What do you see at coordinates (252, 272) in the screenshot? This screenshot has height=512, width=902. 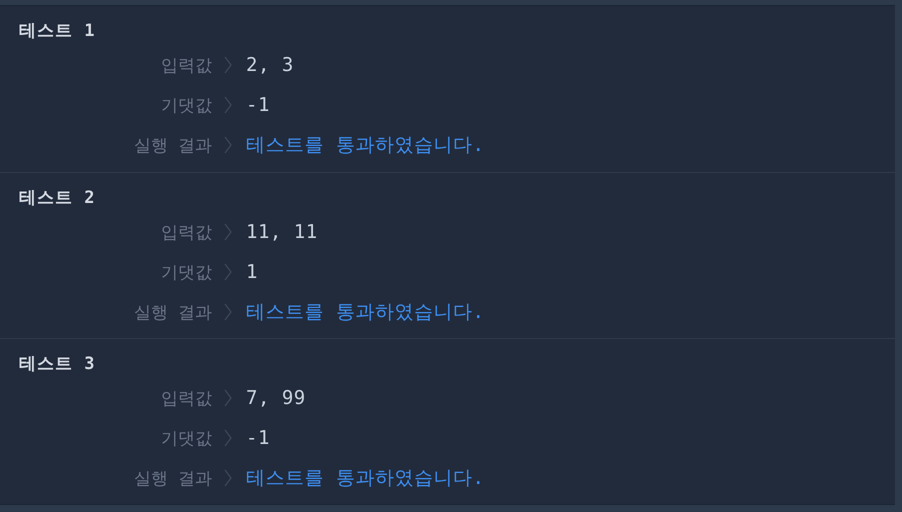 I see `row-value: 1` at bounding box center [252, 272].